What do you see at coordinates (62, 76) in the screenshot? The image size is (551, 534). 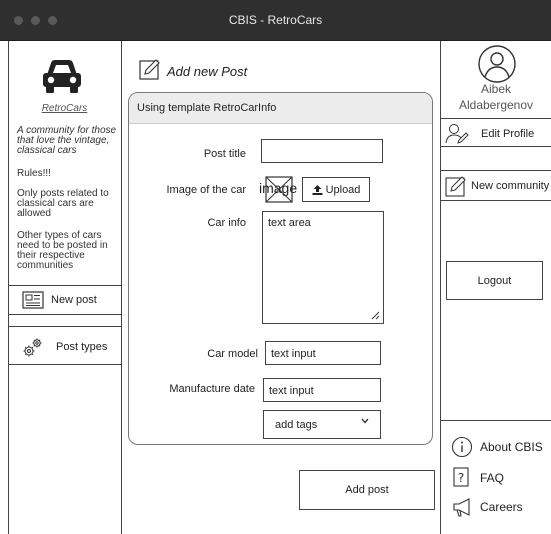 I see `car-logo-icon` at bounding box center [62, 76].